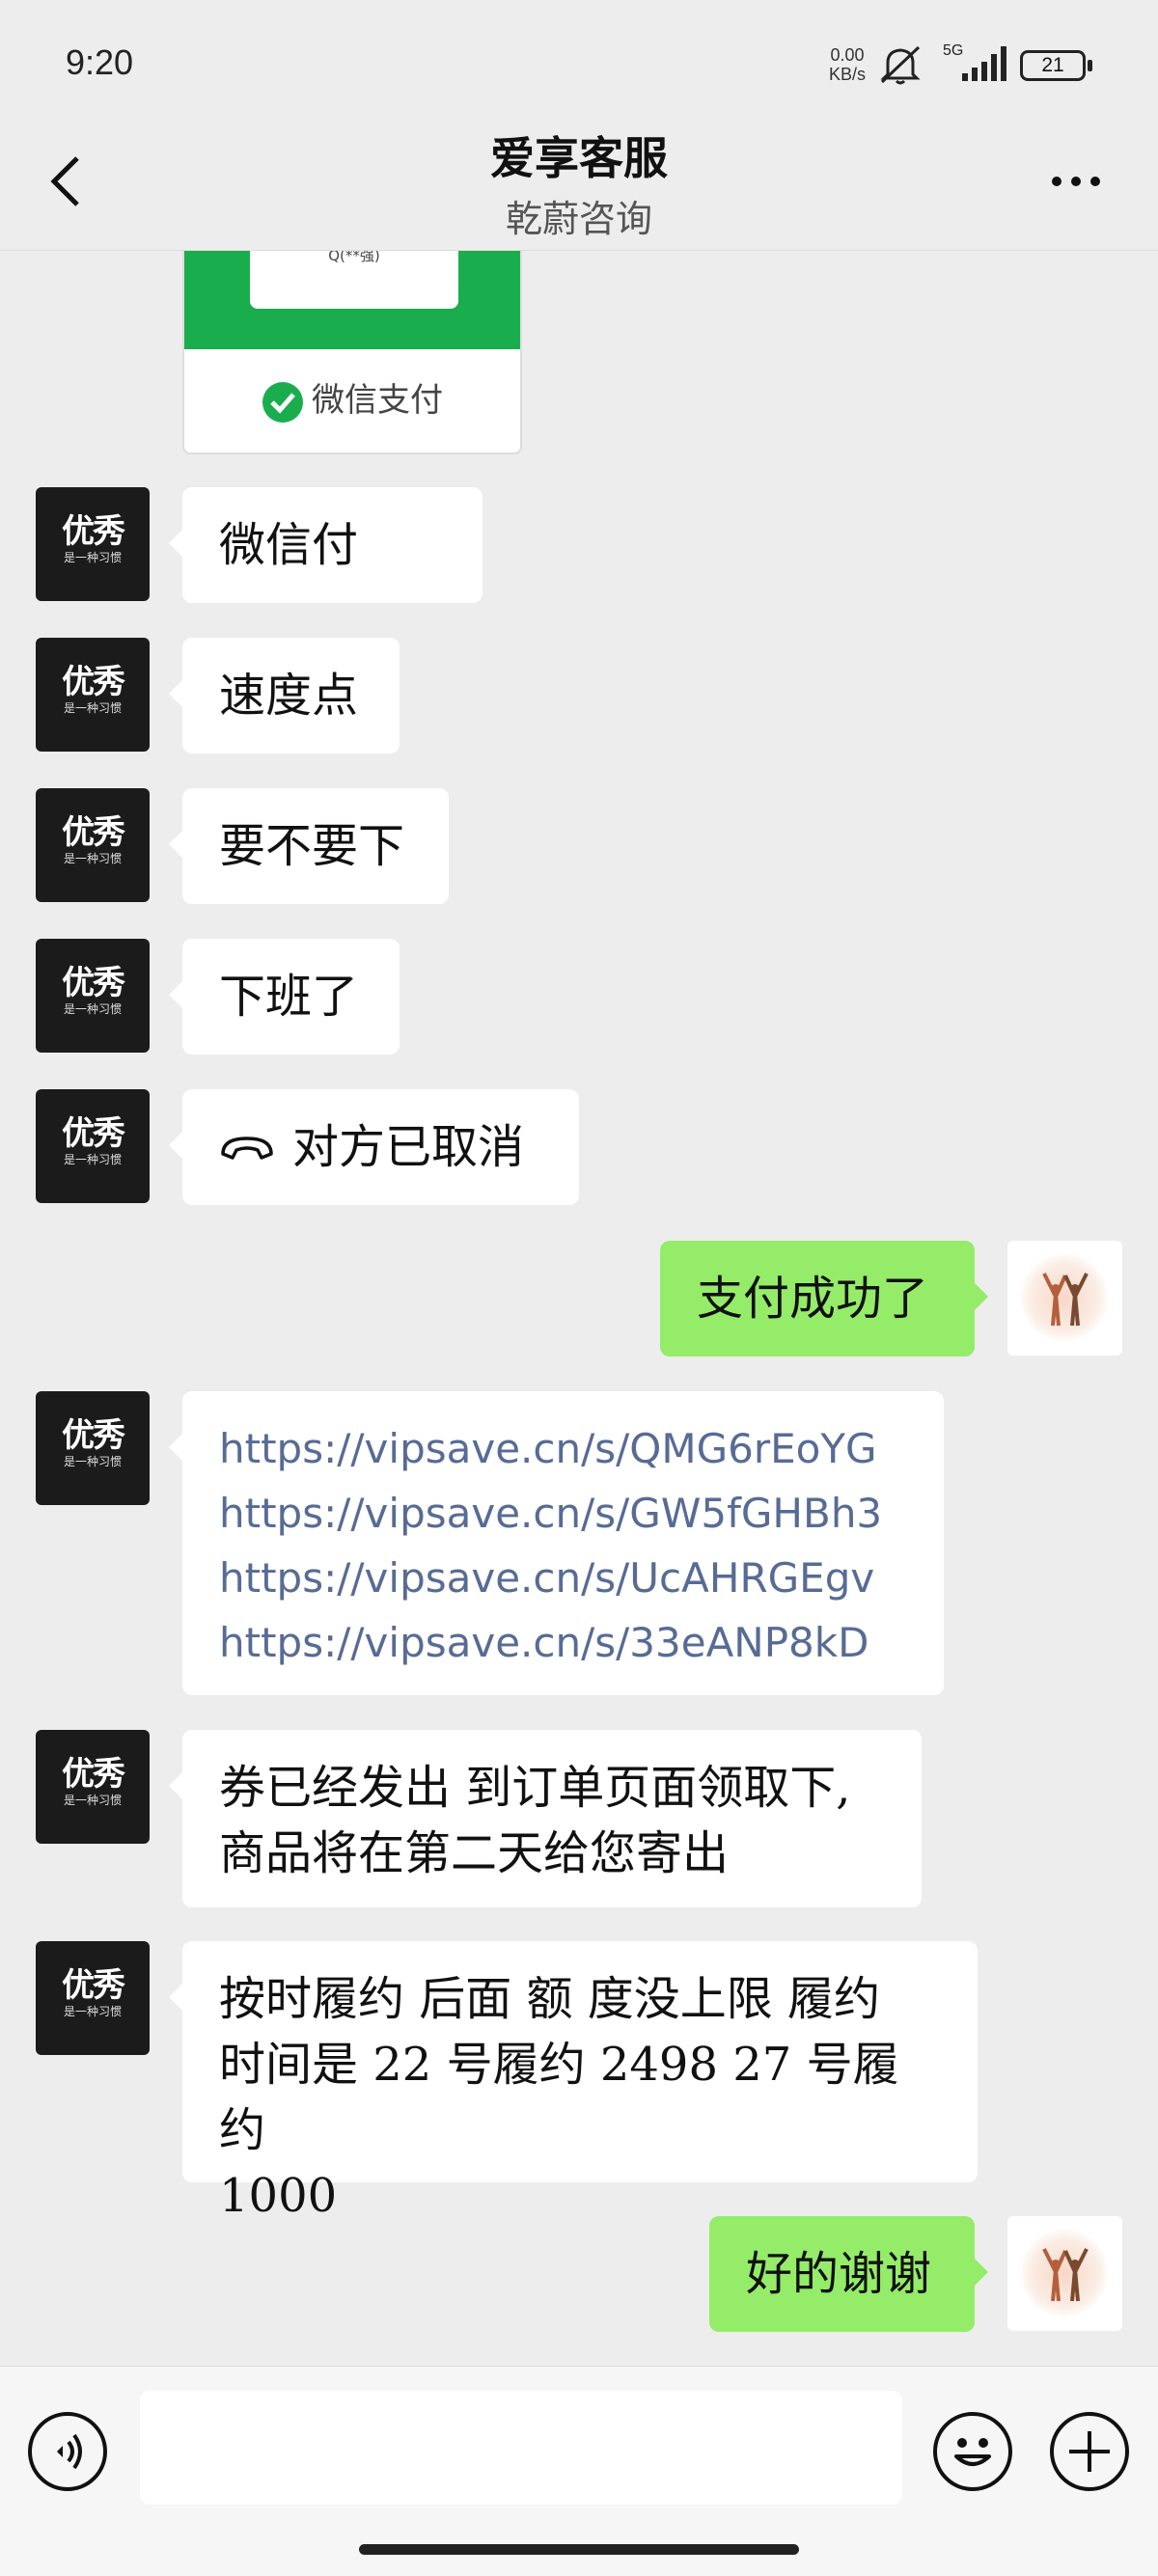  Describe the element at coordinates (847, 75) in the screenshot. I see `net-speed-unit: KB/s` at that location.